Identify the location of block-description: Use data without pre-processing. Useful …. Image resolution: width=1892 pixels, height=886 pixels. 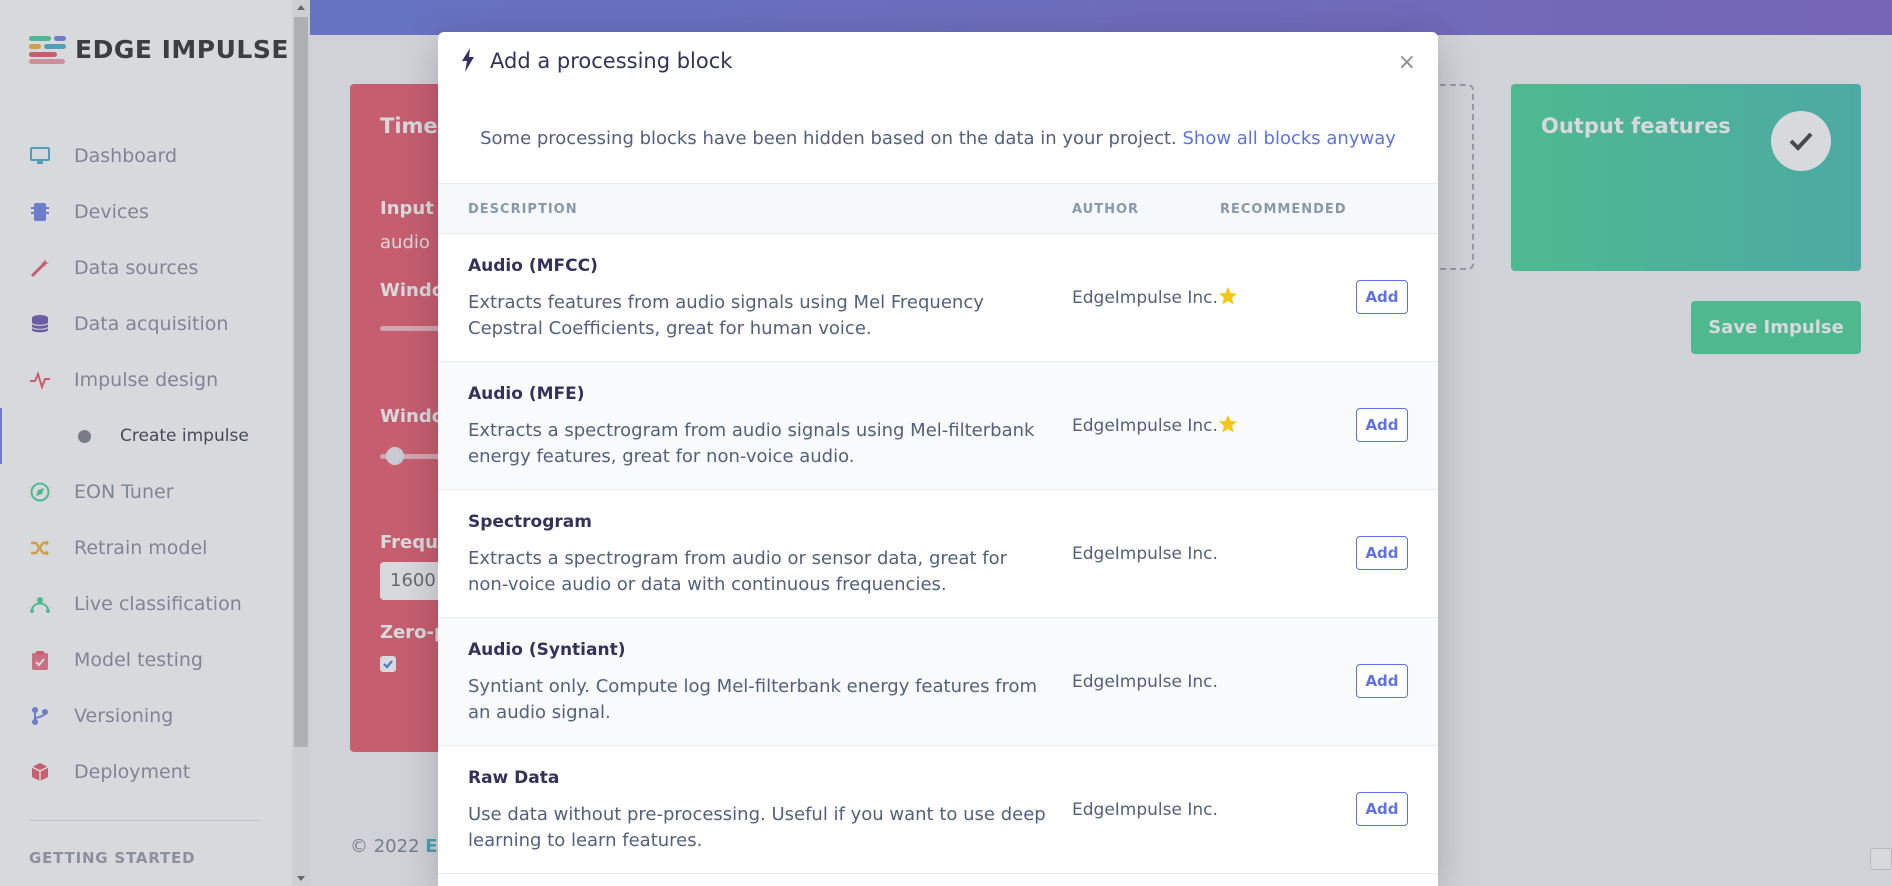
(757, 827).